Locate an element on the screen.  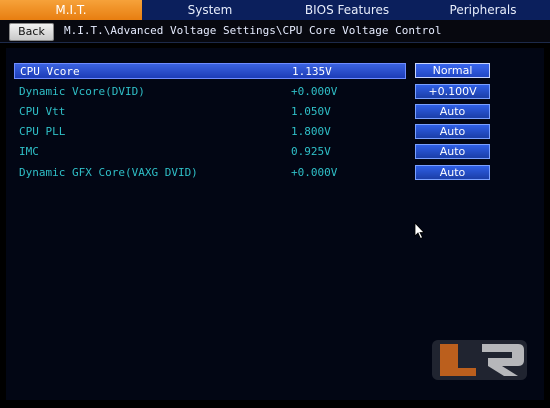
tab-system: System is located at coordinates (210, 10).